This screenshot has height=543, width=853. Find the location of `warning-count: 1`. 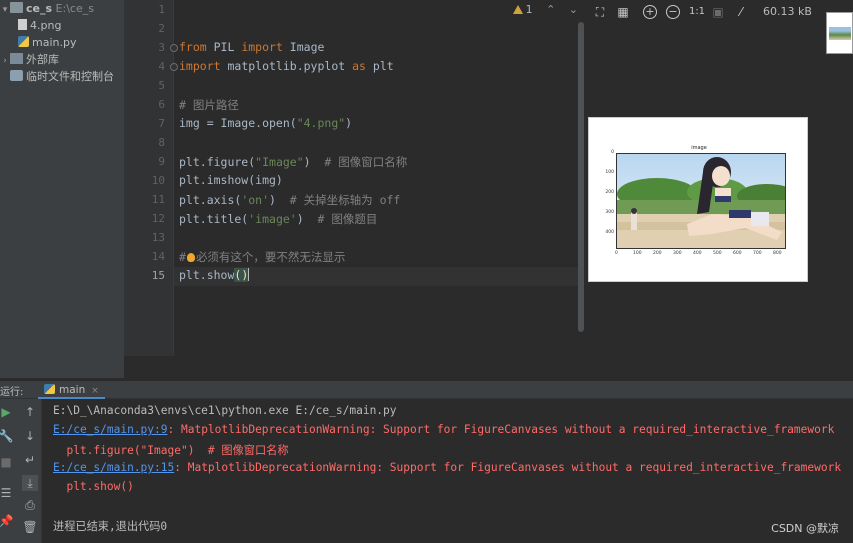

warning-count: 1 is located at coordinates (529, 9).